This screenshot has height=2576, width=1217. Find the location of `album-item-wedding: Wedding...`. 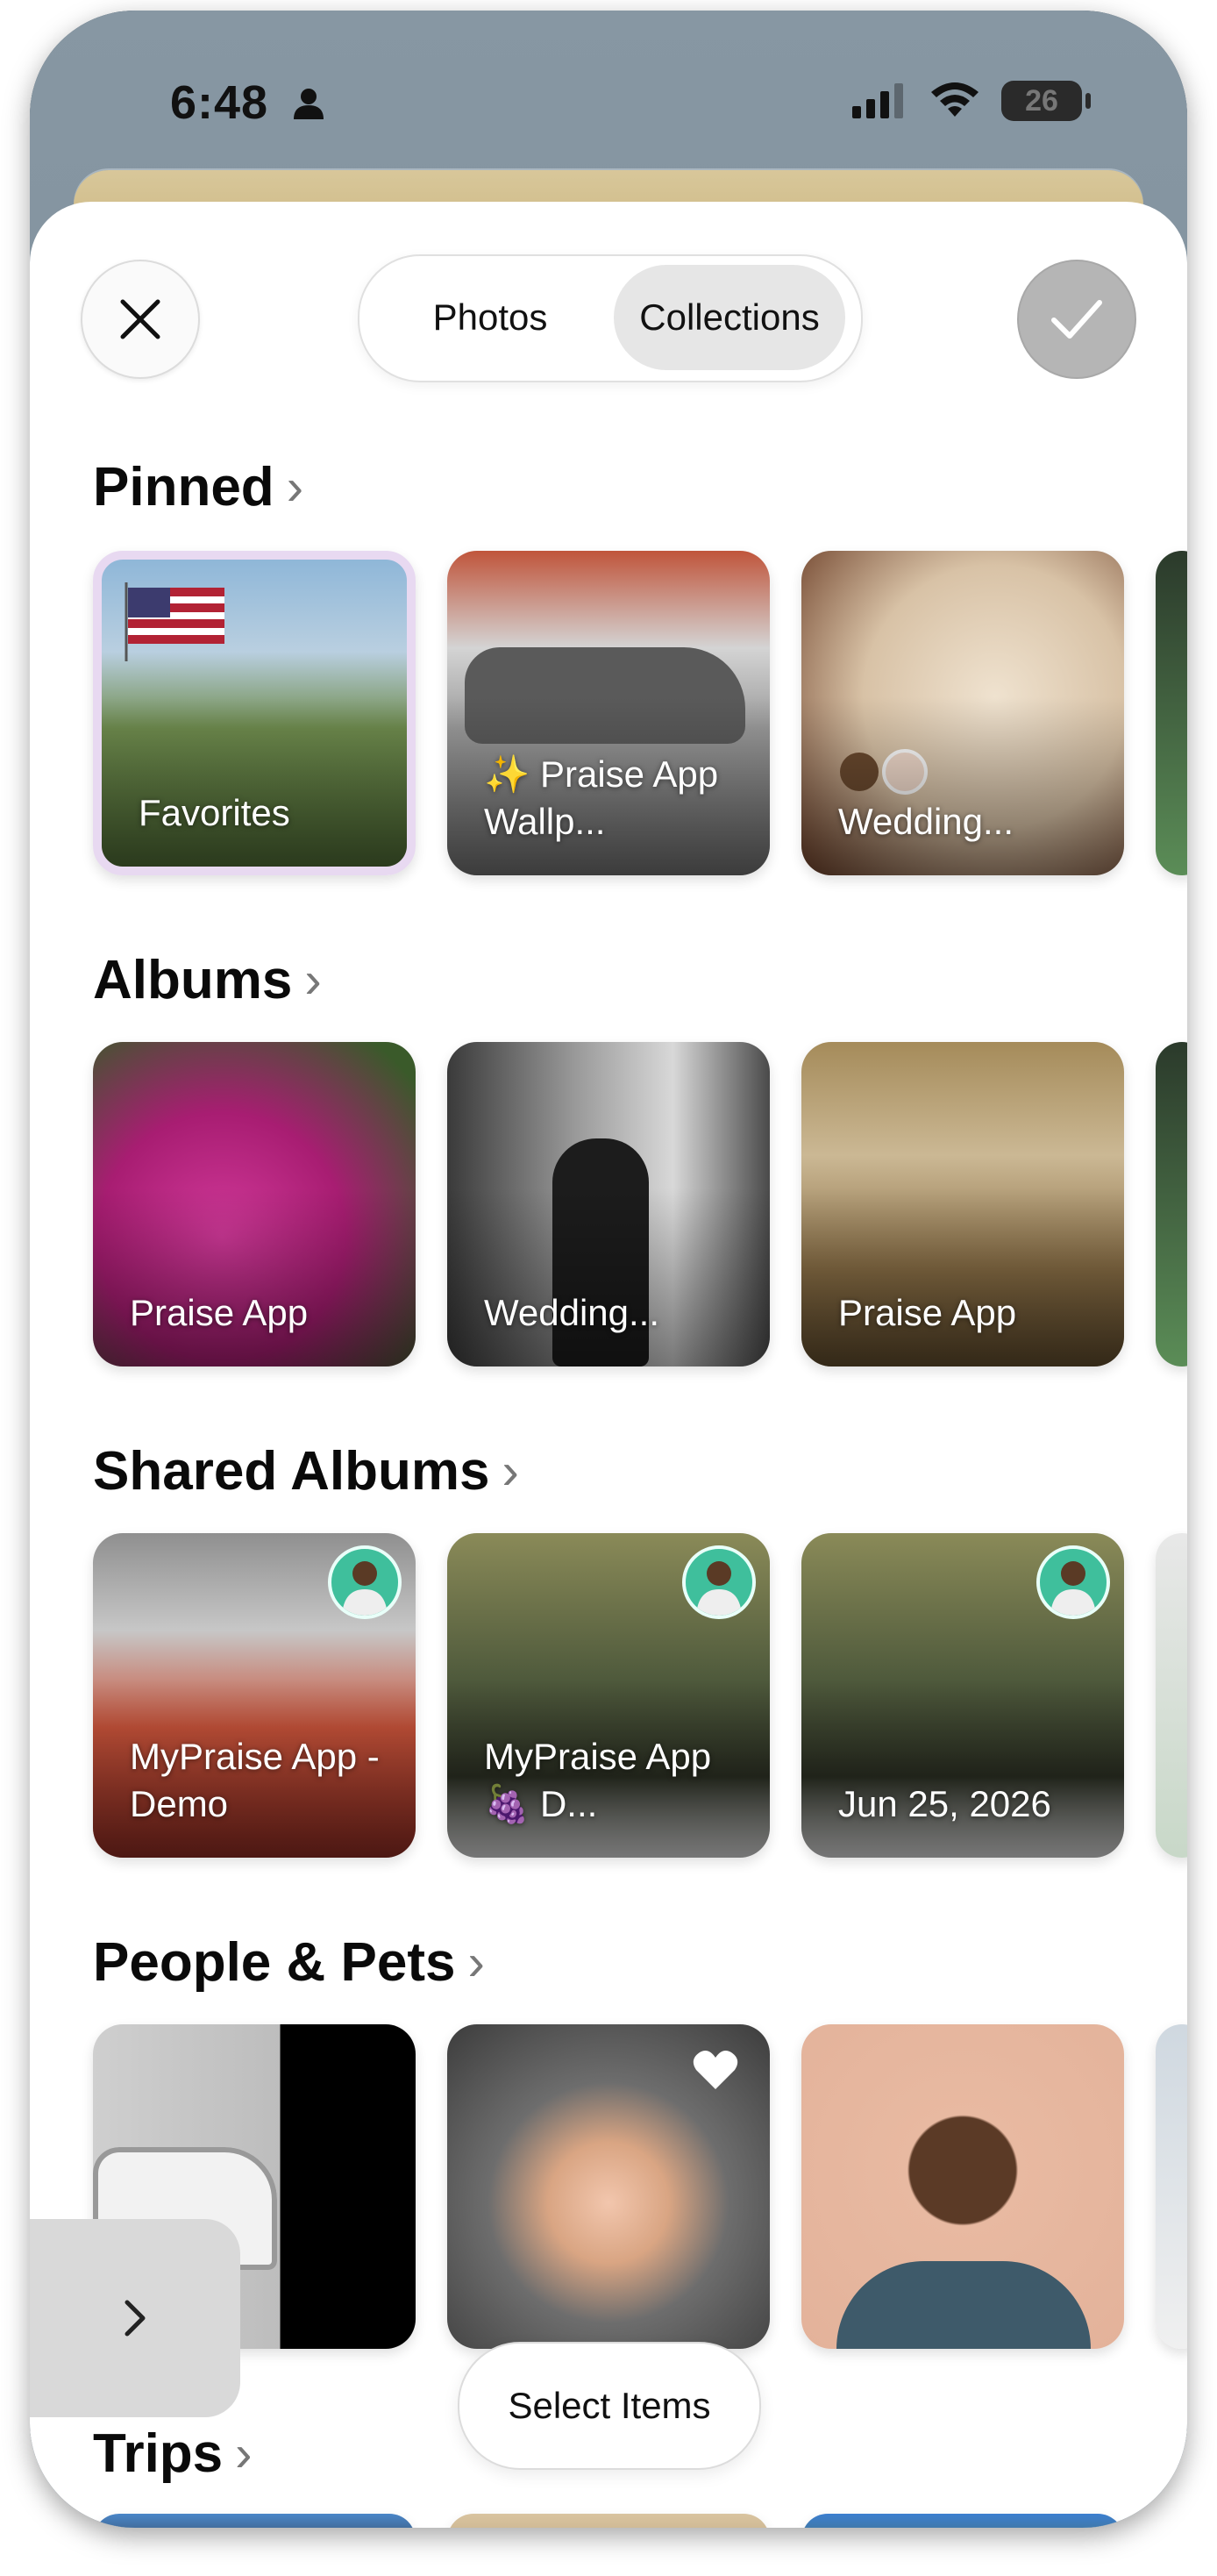

album-item-wedding: Wedding... is located at coordinates (608, 1204).